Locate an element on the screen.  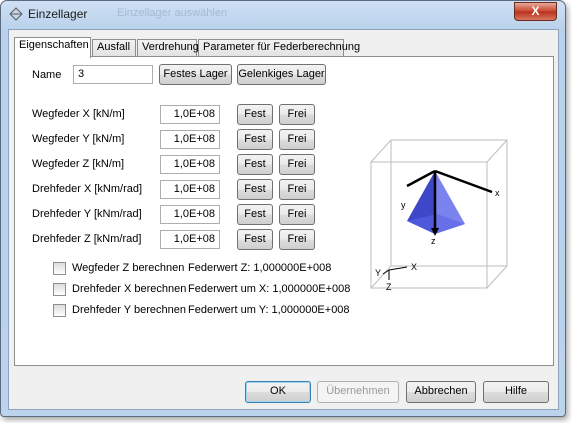
gelenkiges-lager-button: Gelenkiges Lager is located at coordinates (281, 74).